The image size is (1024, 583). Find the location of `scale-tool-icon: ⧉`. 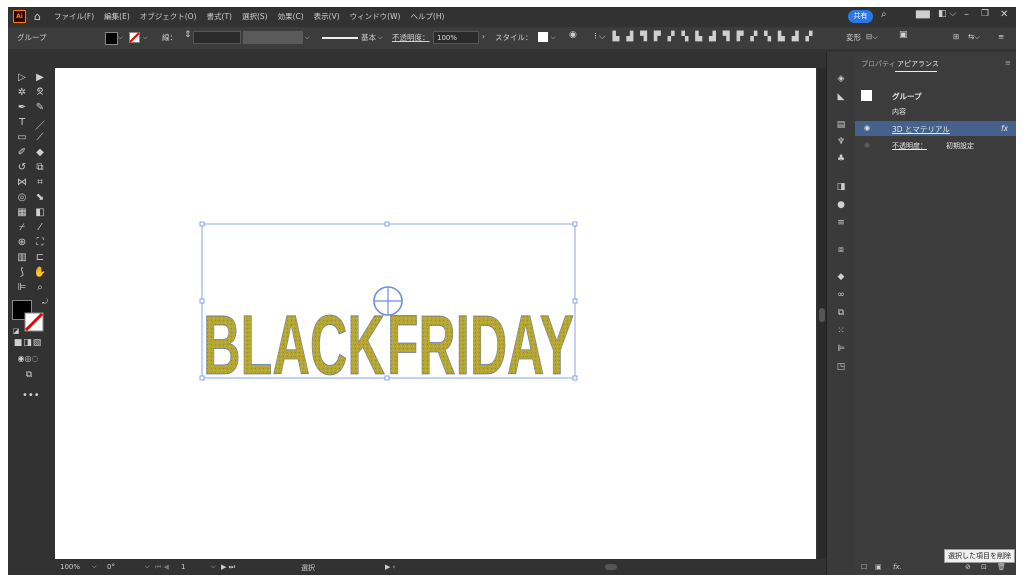

scale-tool-icon: ⧉ is located at coordinates (40, 167).